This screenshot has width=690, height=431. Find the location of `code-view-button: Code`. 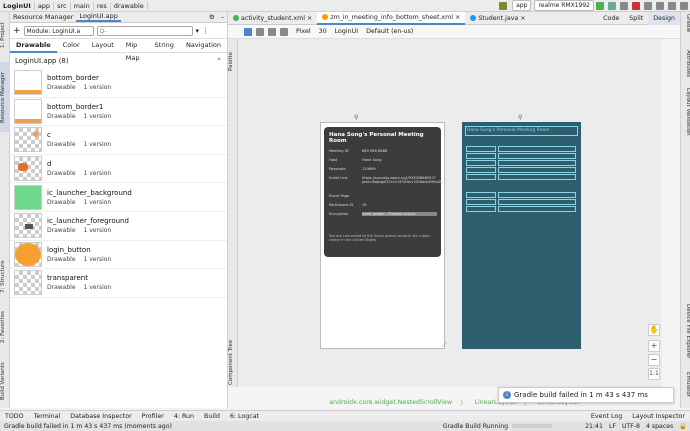

code-view-button: Code is located at coordinates (611, 18).